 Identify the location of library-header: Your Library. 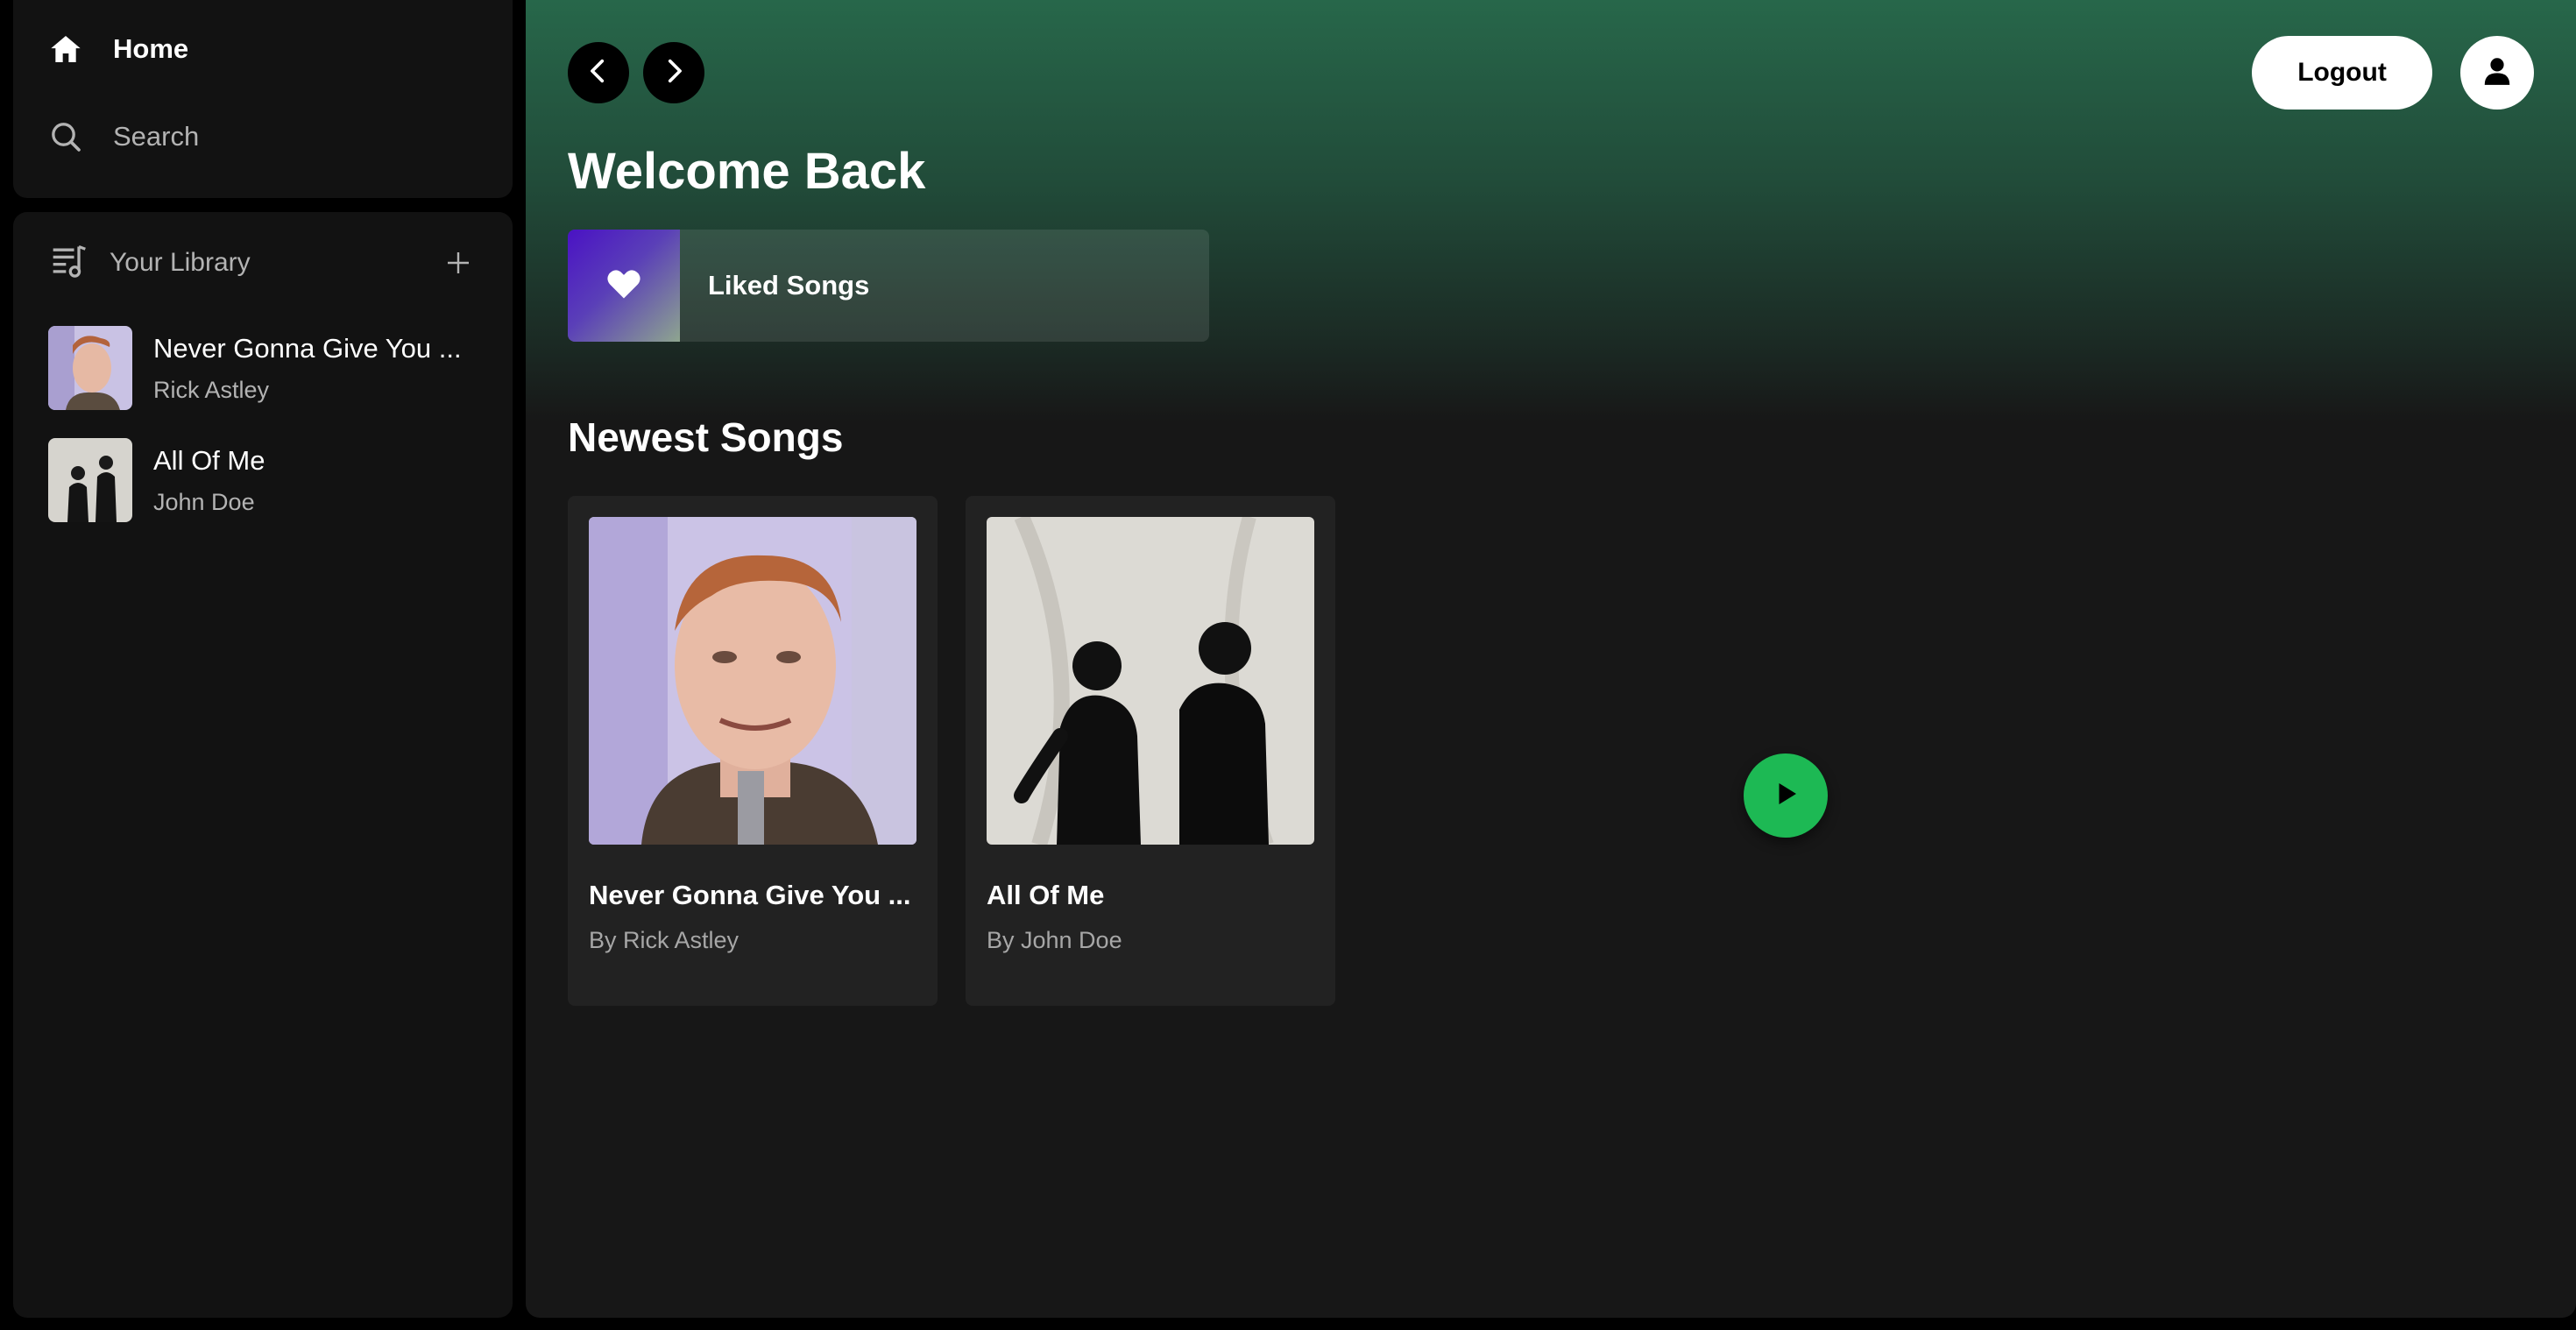
(263, 263).